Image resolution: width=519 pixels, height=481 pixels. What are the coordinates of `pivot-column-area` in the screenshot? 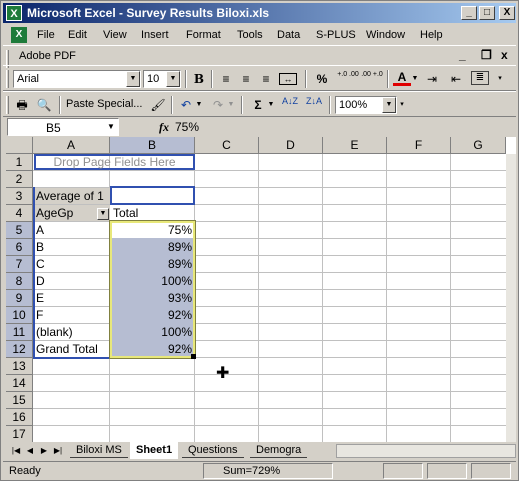 It's located at (152, 195).